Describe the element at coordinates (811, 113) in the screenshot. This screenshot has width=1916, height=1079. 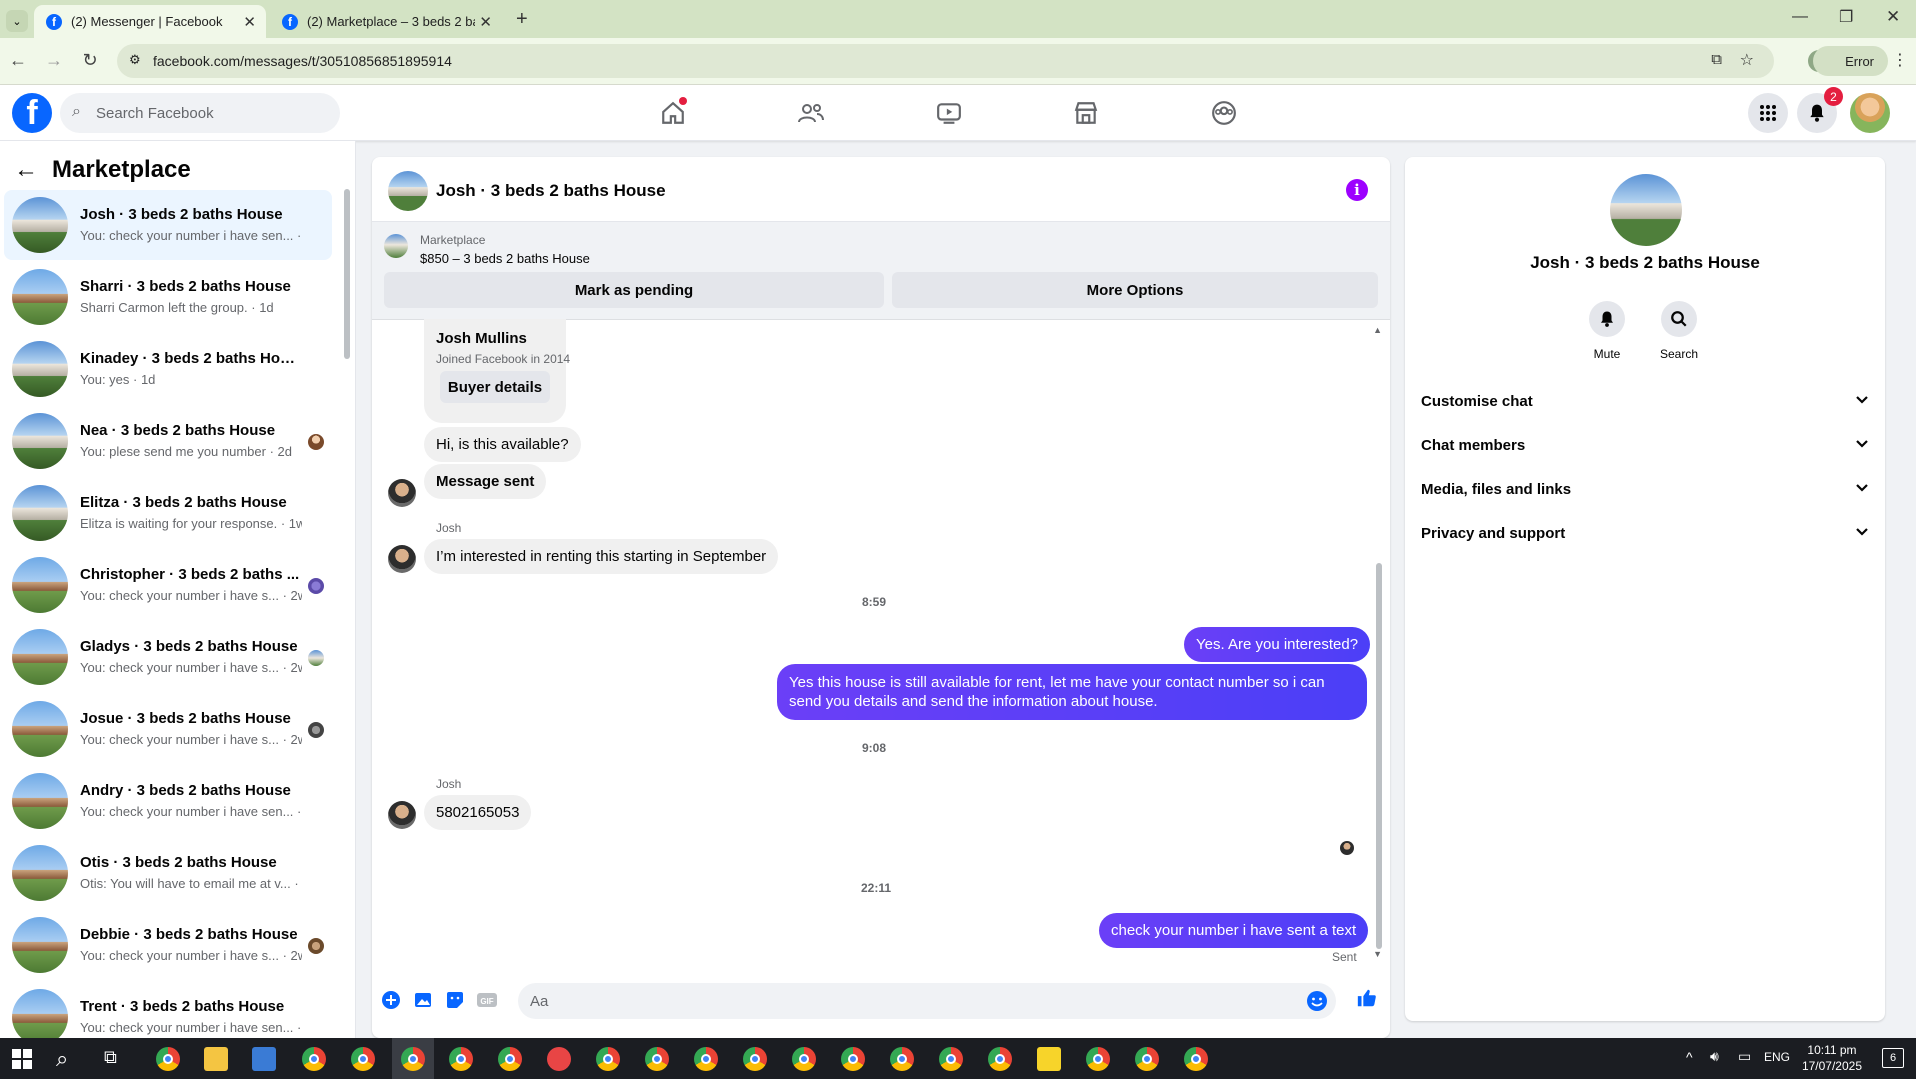
I see `friends-nav-icon` at that location.